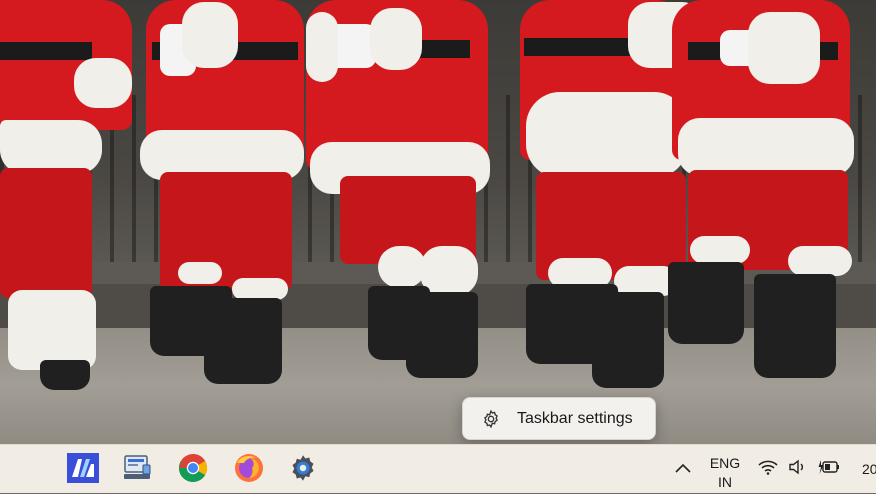  Describe the element at coordinates (725, 463) in the screenshot. I see `language-code: ENG` at that location.